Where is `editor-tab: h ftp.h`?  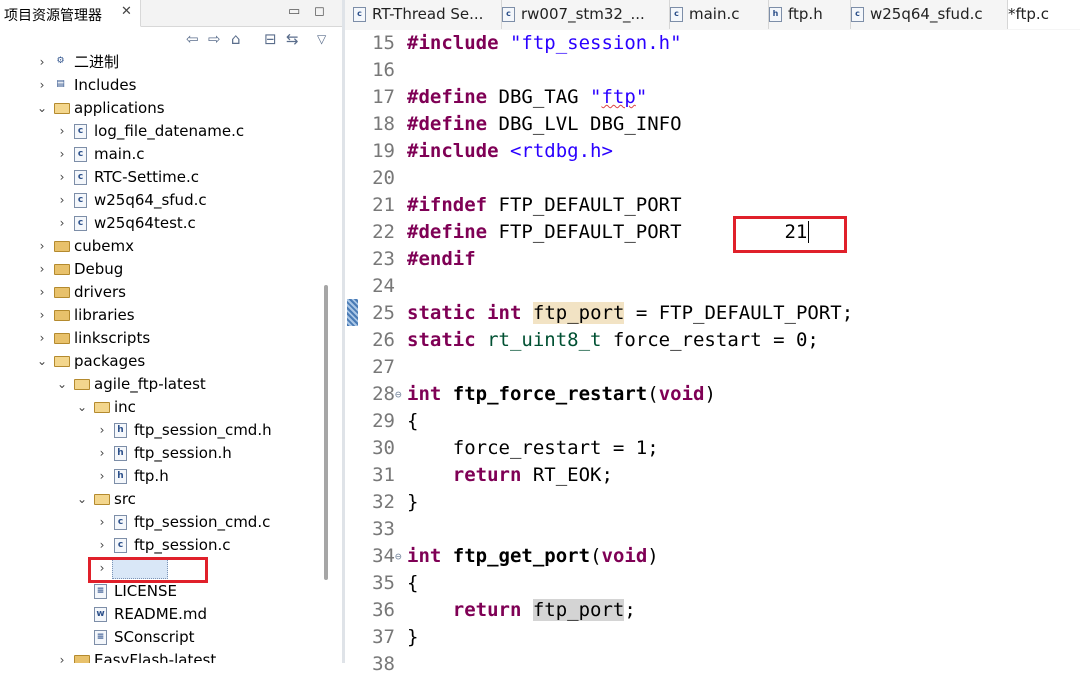
editor-tab: h ftp.h is located at coordinates (810, 14).